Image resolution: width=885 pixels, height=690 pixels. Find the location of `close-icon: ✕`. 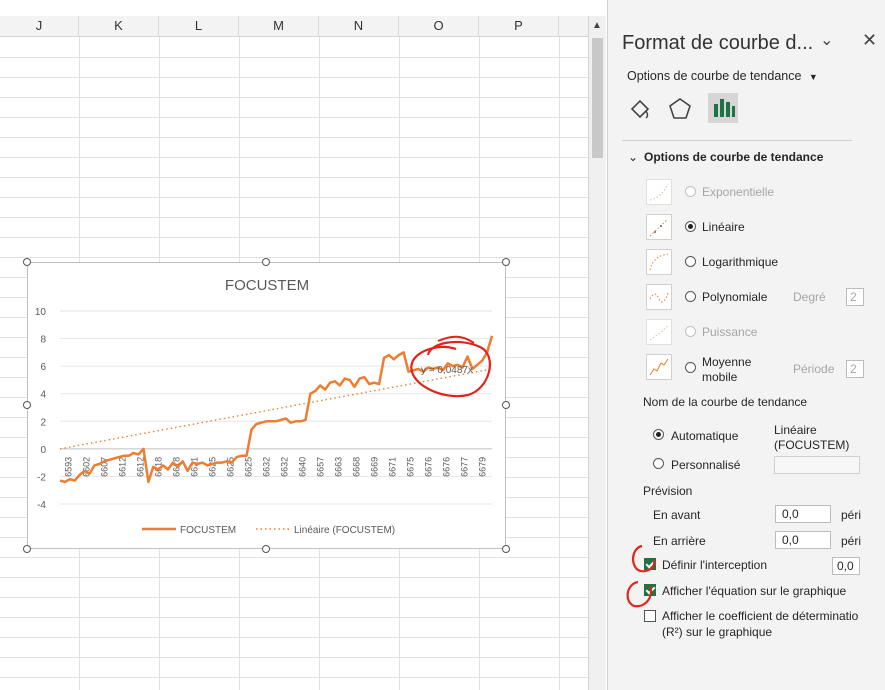

close-icon: ✕ is located at coordinates (869, 40).